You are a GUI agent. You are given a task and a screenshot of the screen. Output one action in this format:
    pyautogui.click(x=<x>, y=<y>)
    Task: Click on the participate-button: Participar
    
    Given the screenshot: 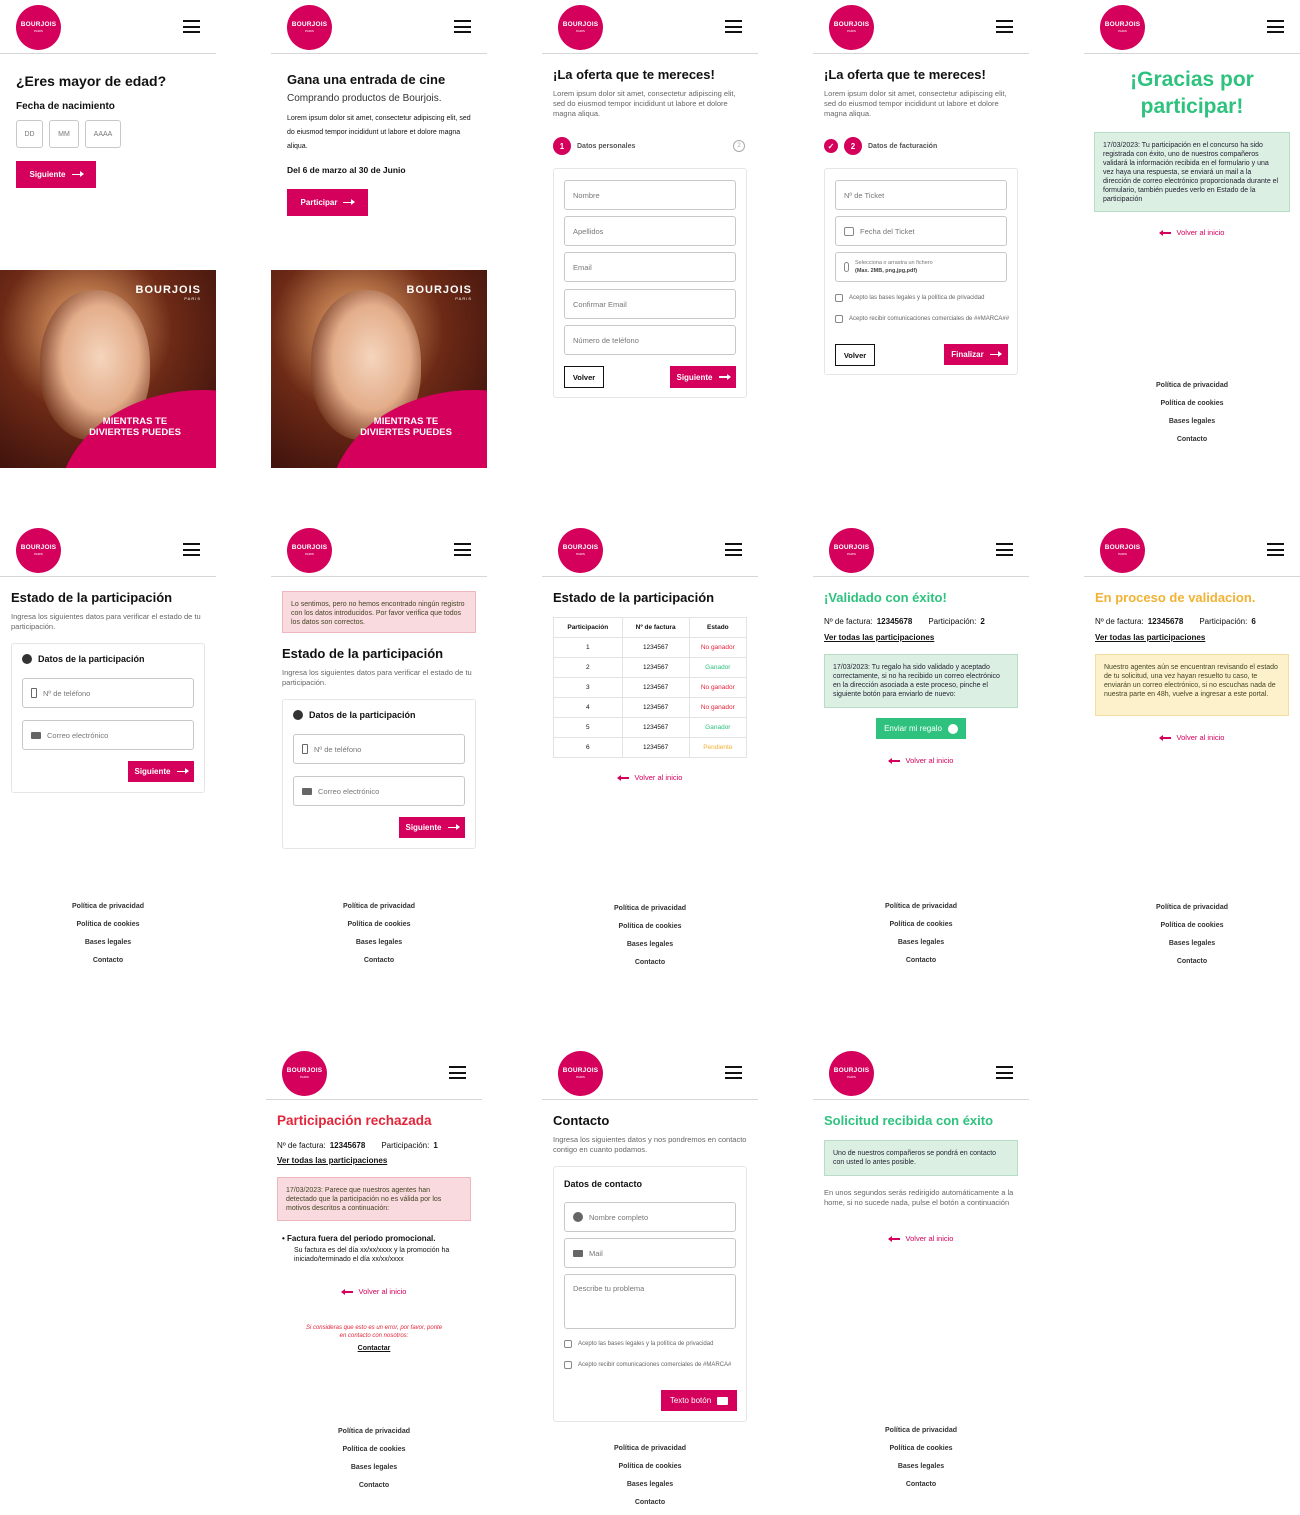 What is the action you would take?
    pyautogui.click(x=327, y=202)
    